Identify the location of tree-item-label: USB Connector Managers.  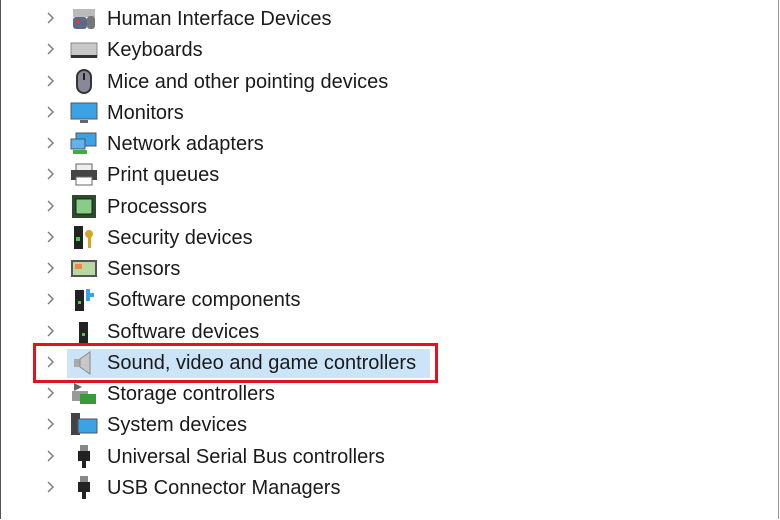
(224, 487).